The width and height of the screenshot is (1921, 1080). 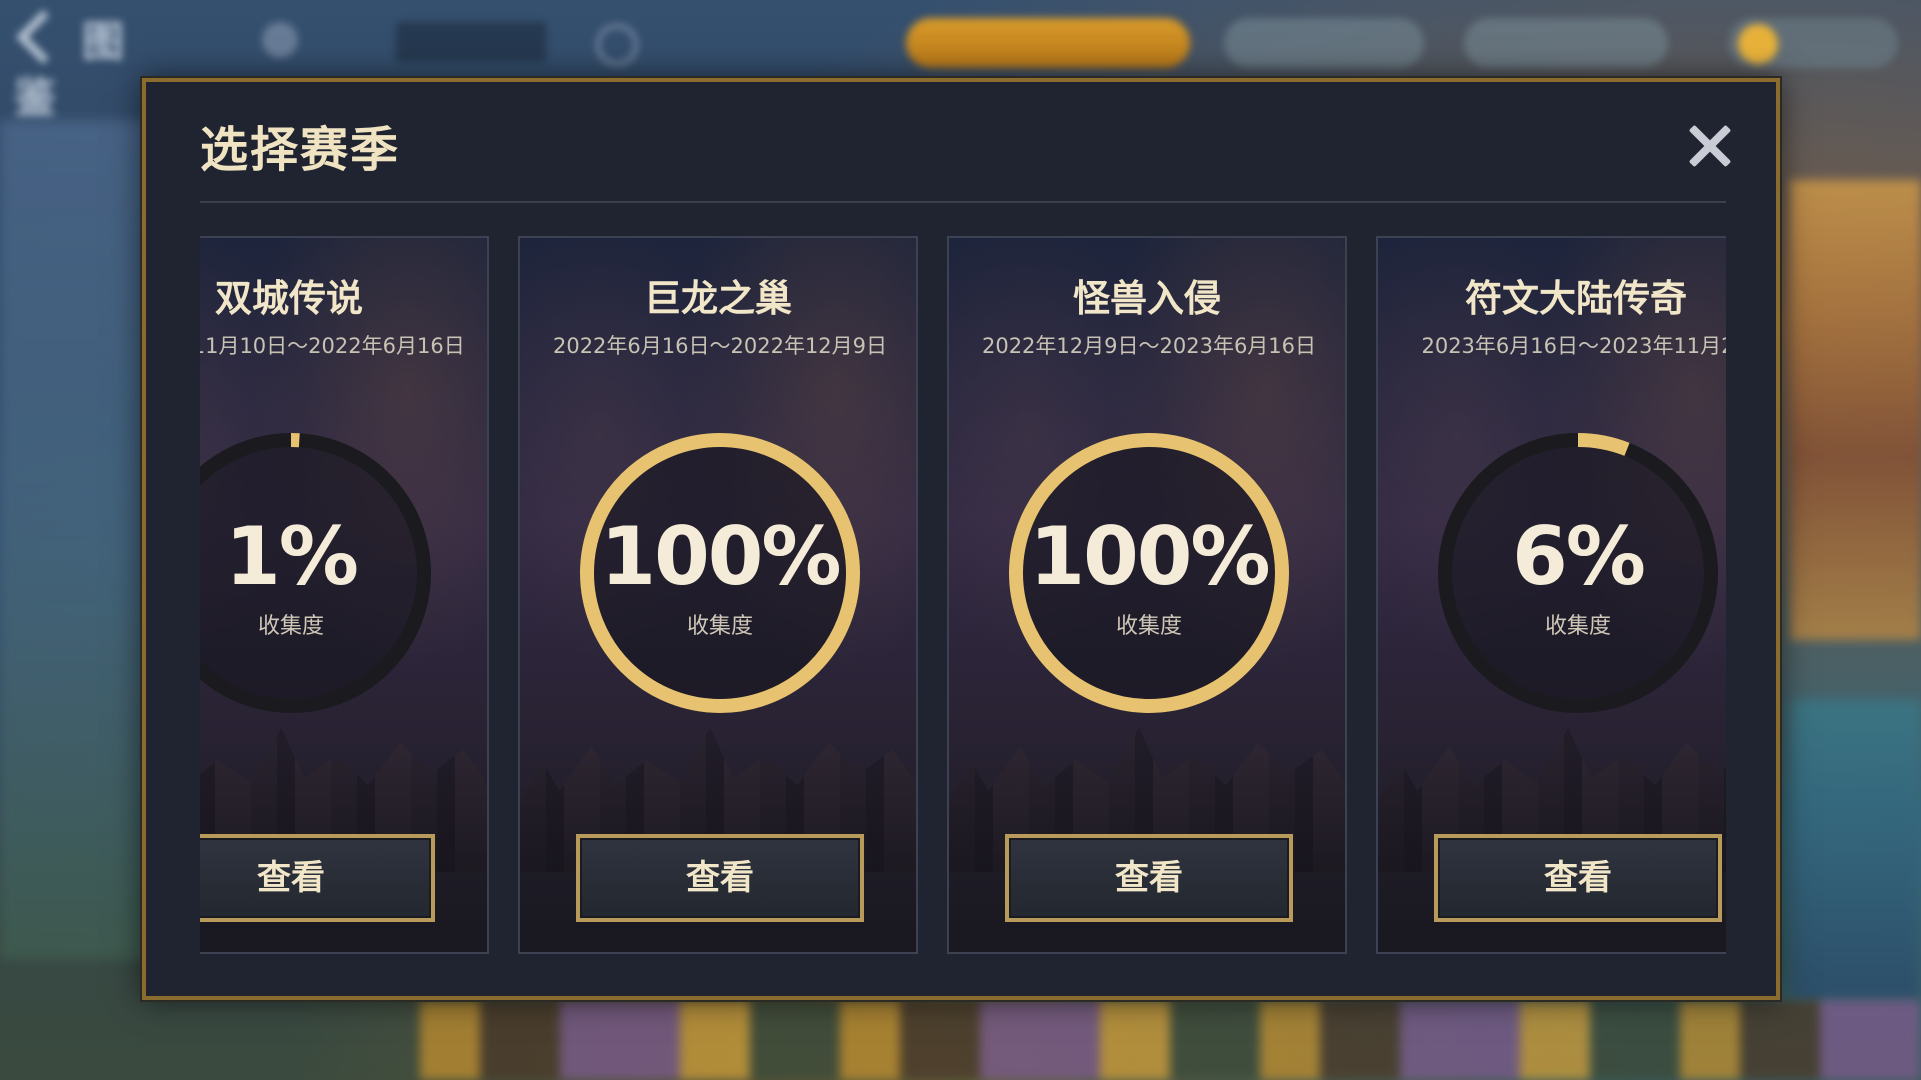 I want to click on search-icon, so click(x=617, y=45).